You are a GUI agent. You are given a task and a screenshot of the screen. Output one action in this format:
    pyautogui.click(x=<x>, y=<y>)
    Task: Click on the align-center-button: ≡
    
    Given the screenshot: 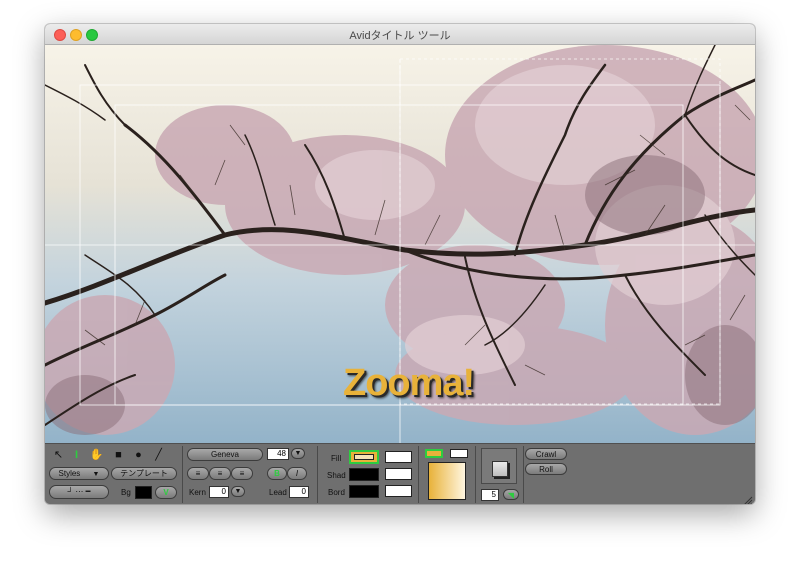 What is the action you would take?
    pyautogui.click(x=220, y=473)
    